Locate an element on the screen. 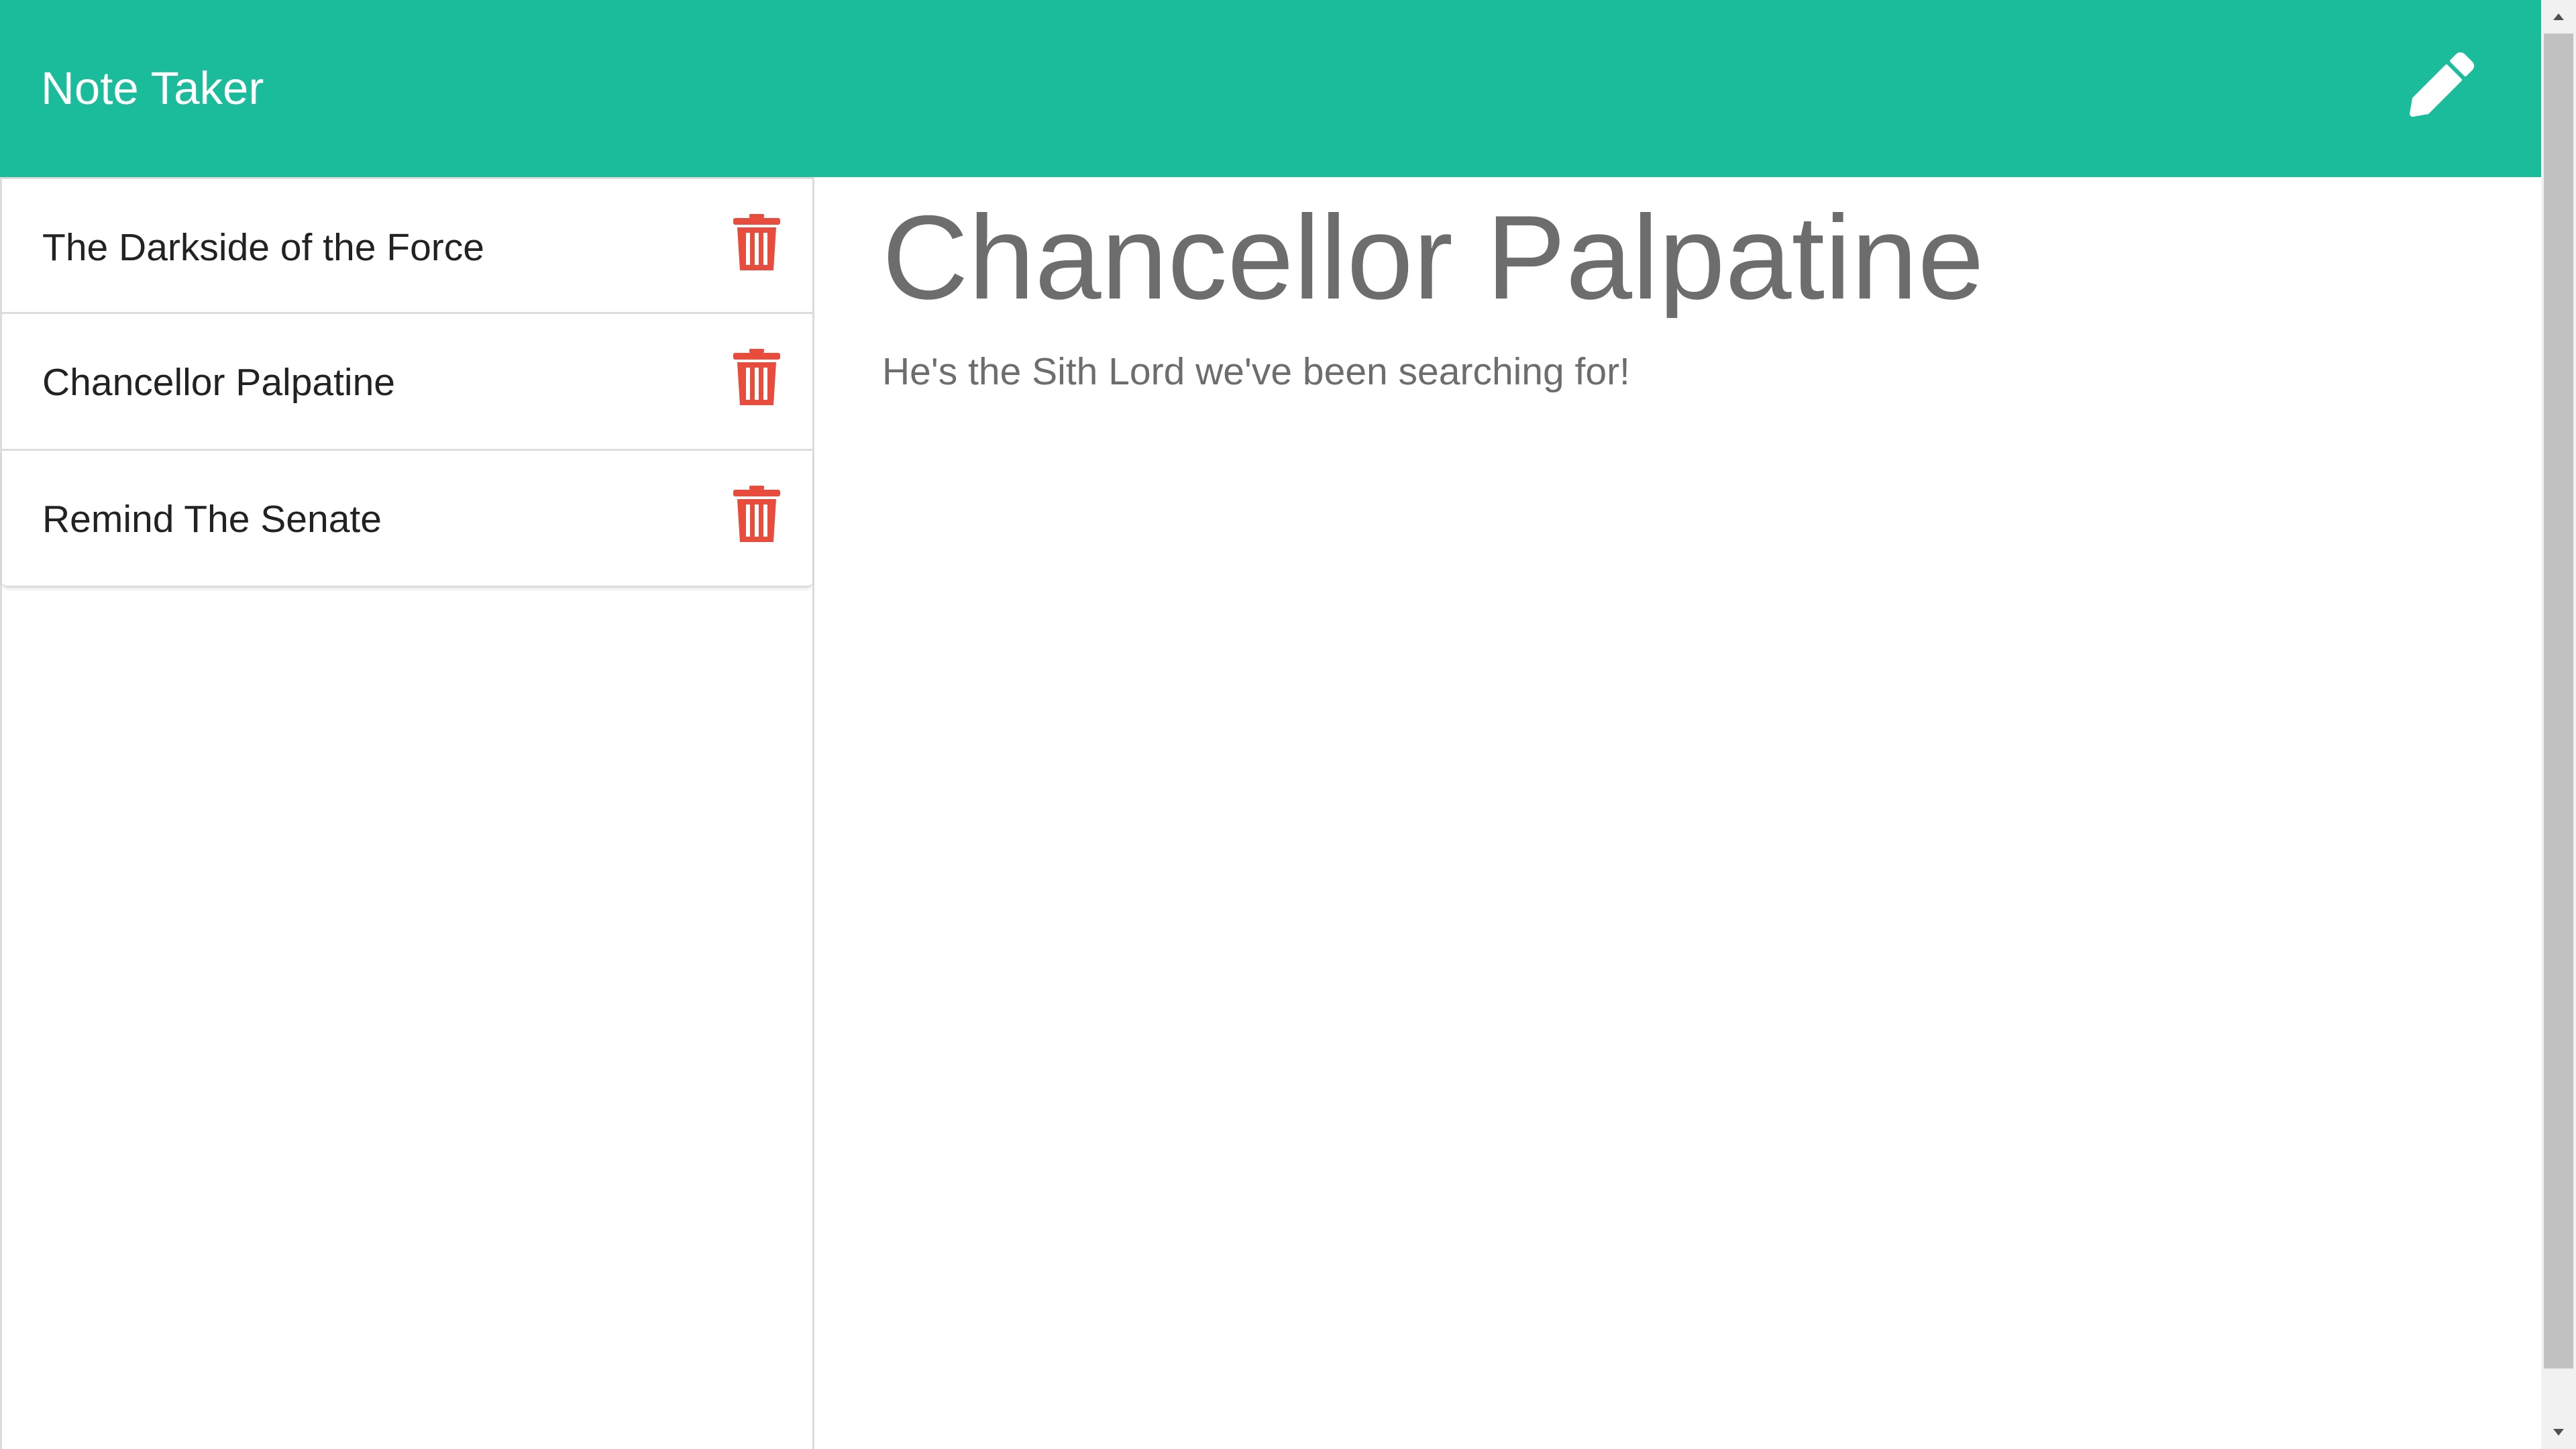 Image resolution: width=2576 pixels, height=1449 pixels. list-item-note: The Darkside of the Force is located at coordinates (407, 245).